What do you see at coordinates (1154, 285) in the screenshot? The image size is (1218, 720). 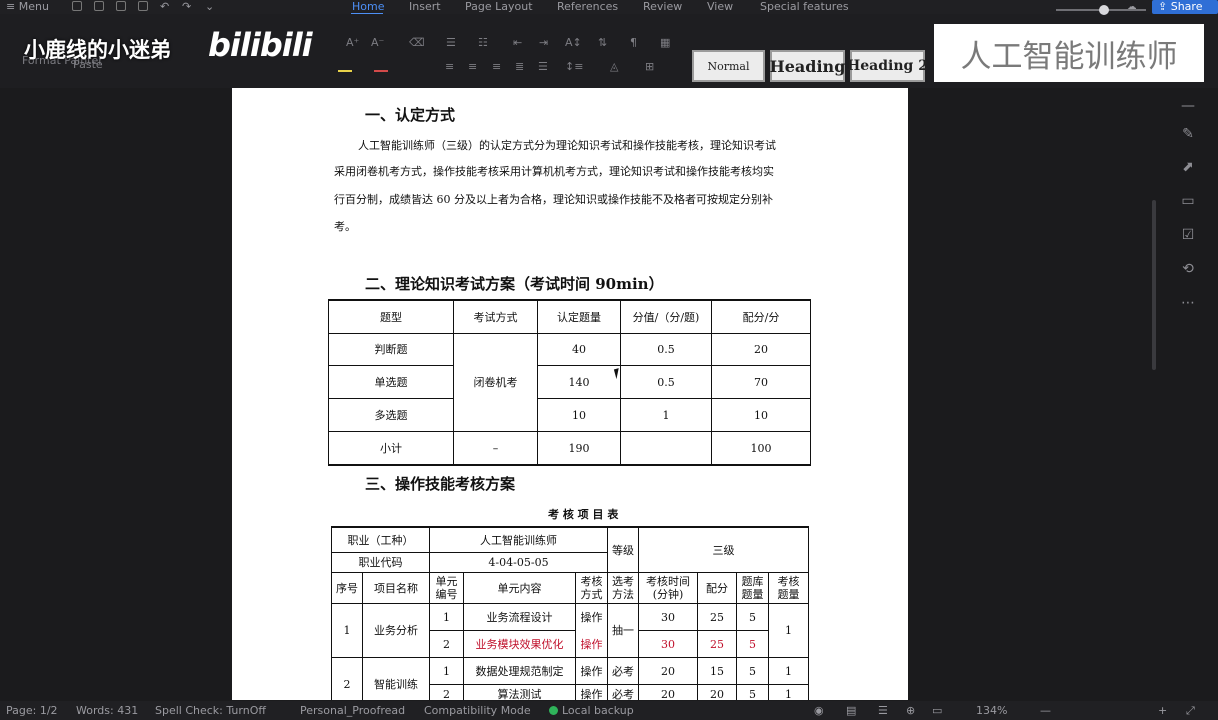 I see `vertical-scrollbar` at bounding box center [1154, 285].